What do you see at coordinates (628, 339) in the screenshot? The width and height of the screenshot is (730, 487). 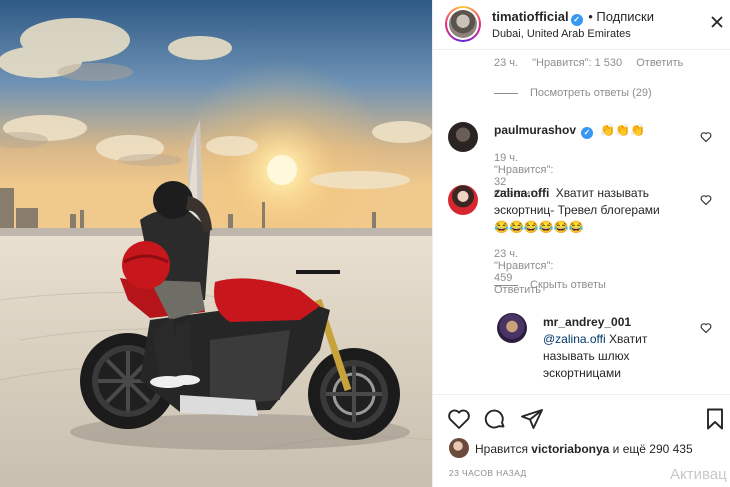 I see `reply-body-line1: Хватит` at bounding box center [628, 339].